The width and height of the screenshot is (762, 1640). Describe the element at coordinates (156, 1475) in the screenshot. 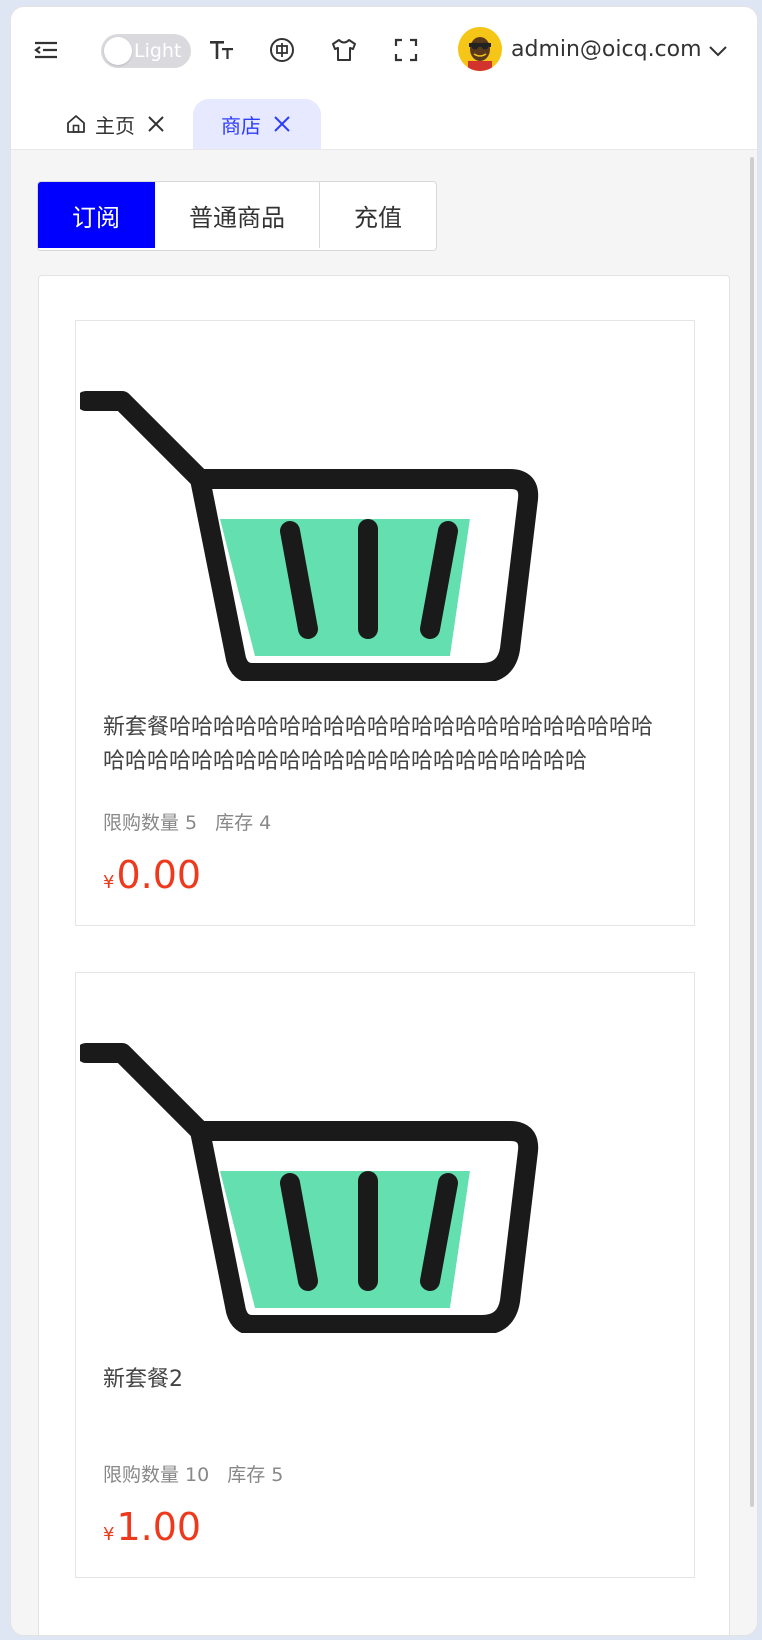

I see `purchase-limit: 限购数量 10` at that location.